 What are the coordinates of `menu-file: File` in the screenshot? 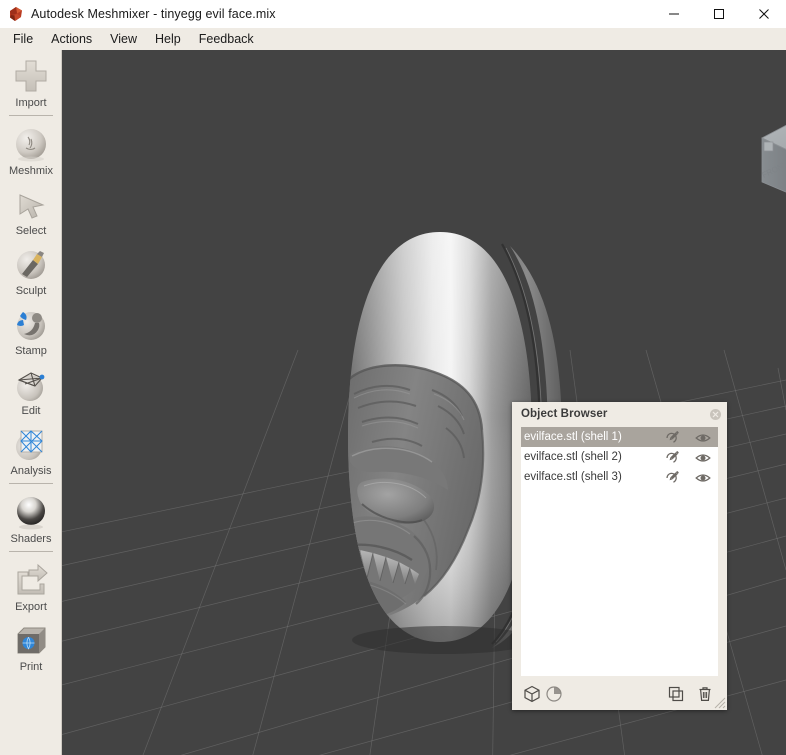 It's located at (23, 39).